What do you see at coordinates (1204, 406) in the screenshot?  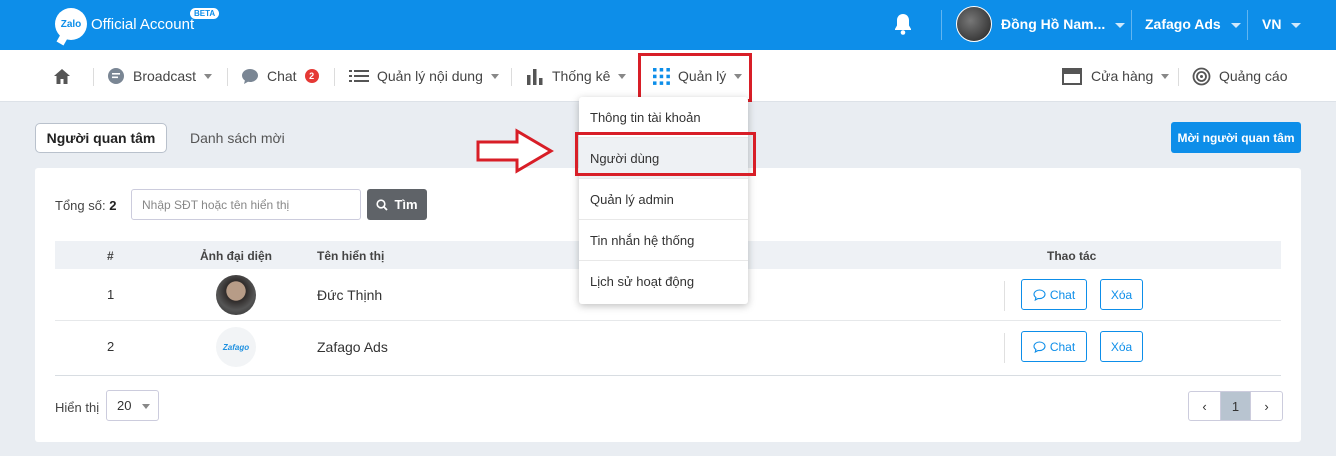 I see `prev-page-button: ‹` at bounding box center [1204, 406].